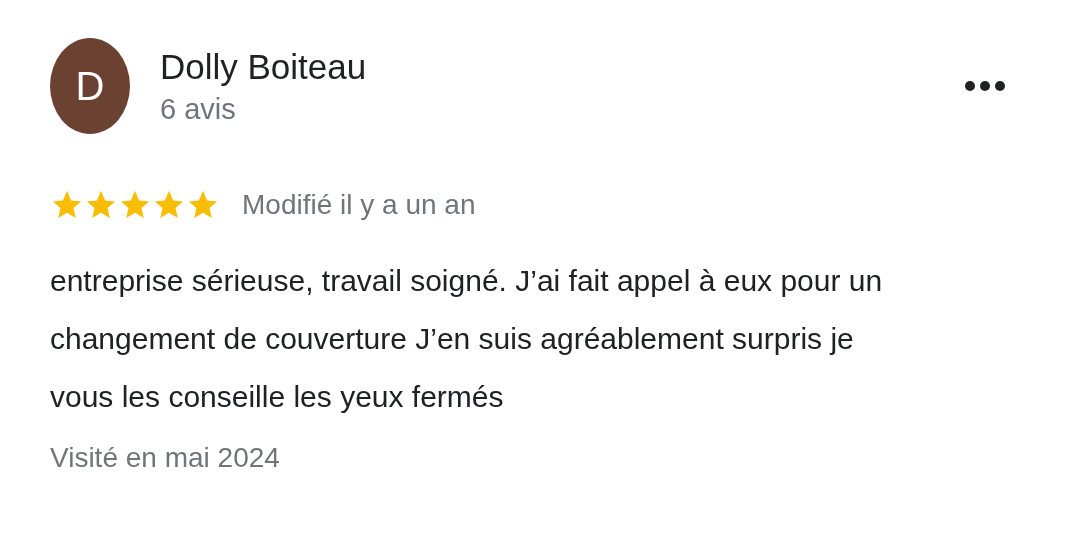 The width and height of the screenshot is (1072, 536). I want to click on avatar: D, so click(90, 86).